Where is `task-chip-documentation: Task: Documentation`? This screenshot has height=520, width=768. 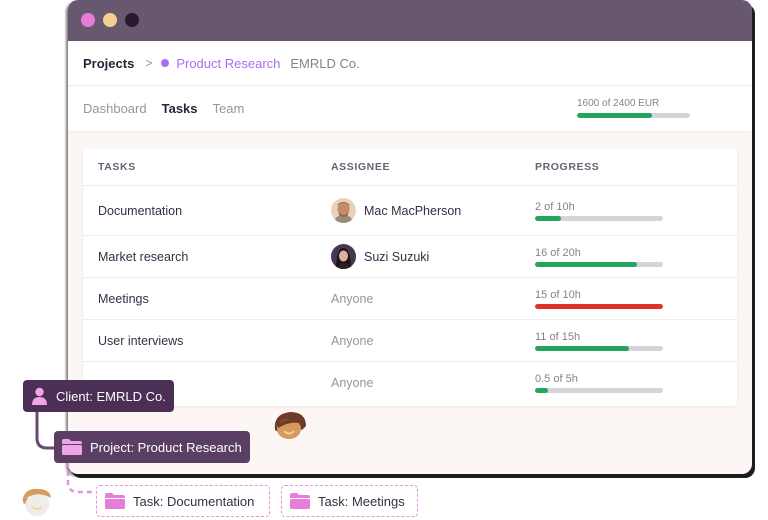
task-chip-documentation: Task: Documentation is located at coordinates (183, 501).